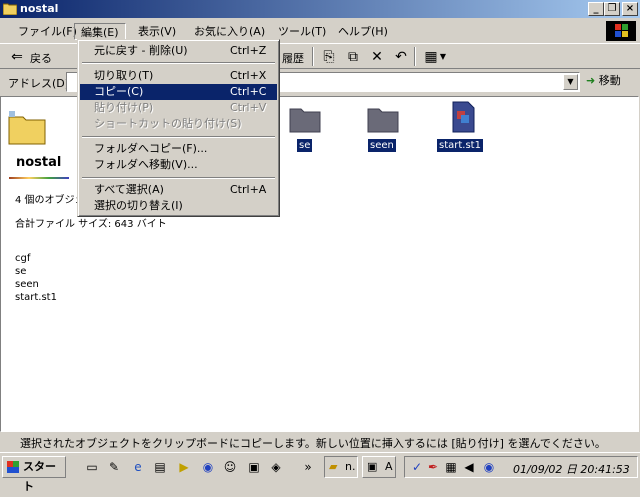 The height and width of the screenshot is (497, 640). Describe the element at coordinates (571, 469) in the screenshot. I see `clock: 01/09/02 日 20:41:53` at that location.